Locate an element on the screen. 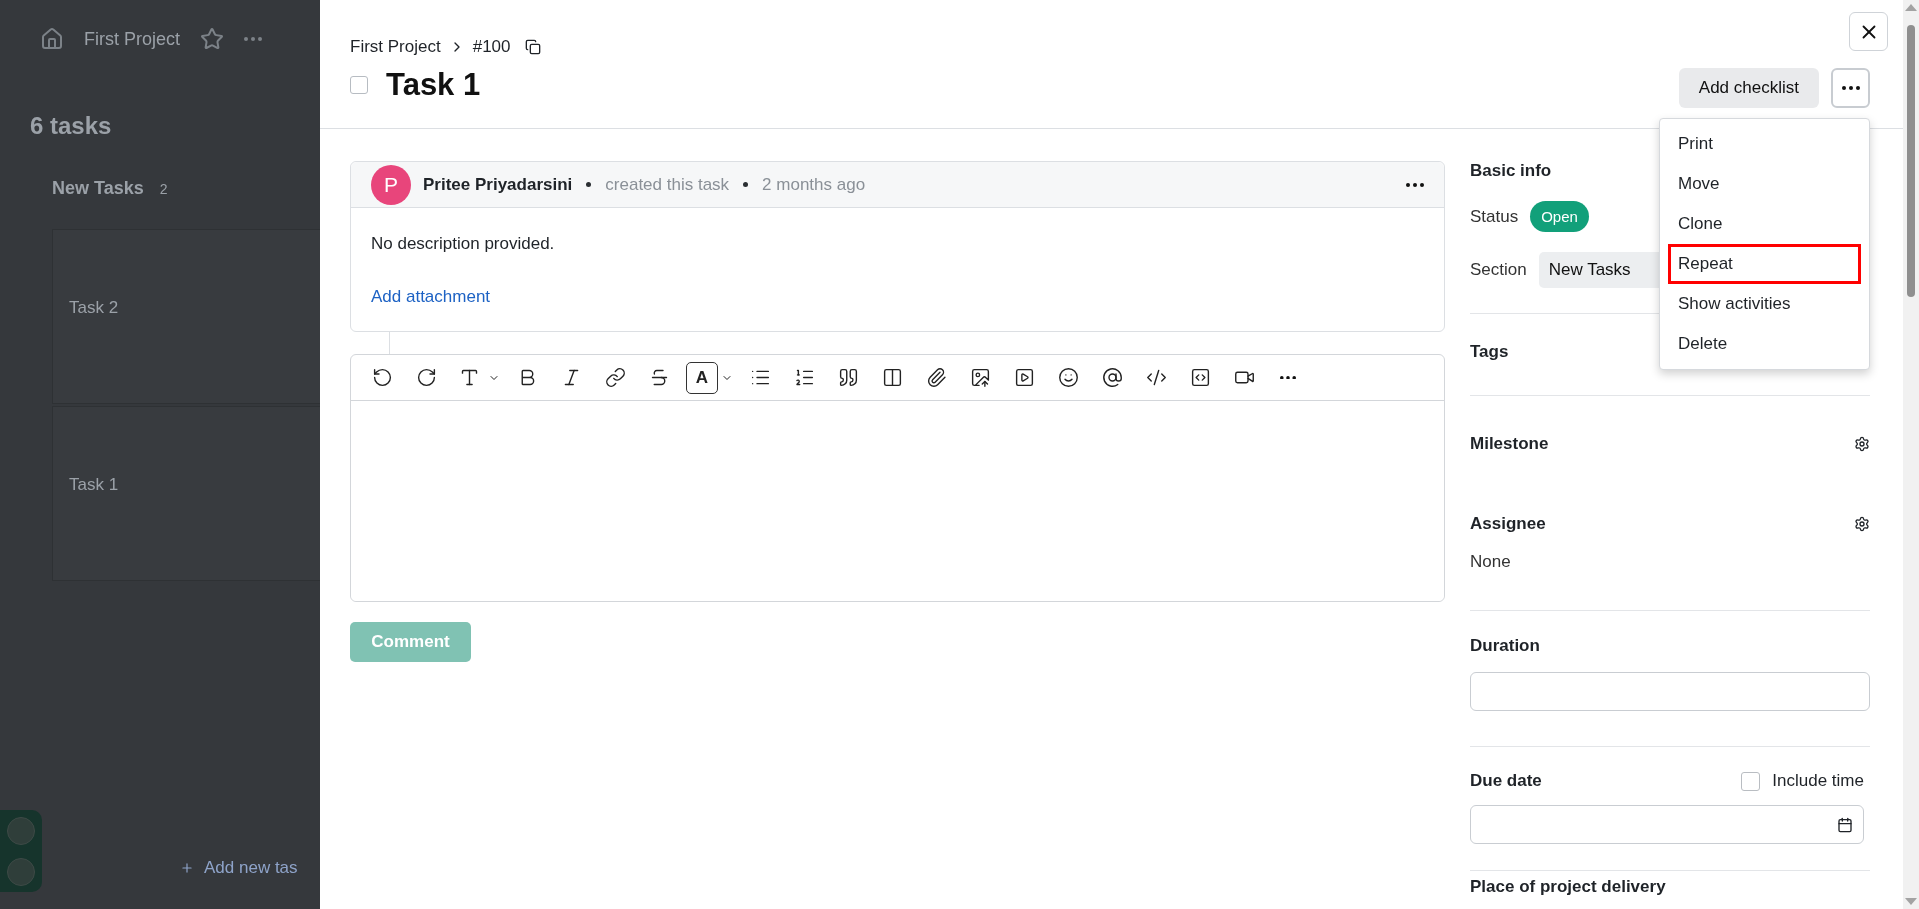 The width and height of the screenshot is (1919, 909). menu-item: Print is located at coordinates (1764, 144).